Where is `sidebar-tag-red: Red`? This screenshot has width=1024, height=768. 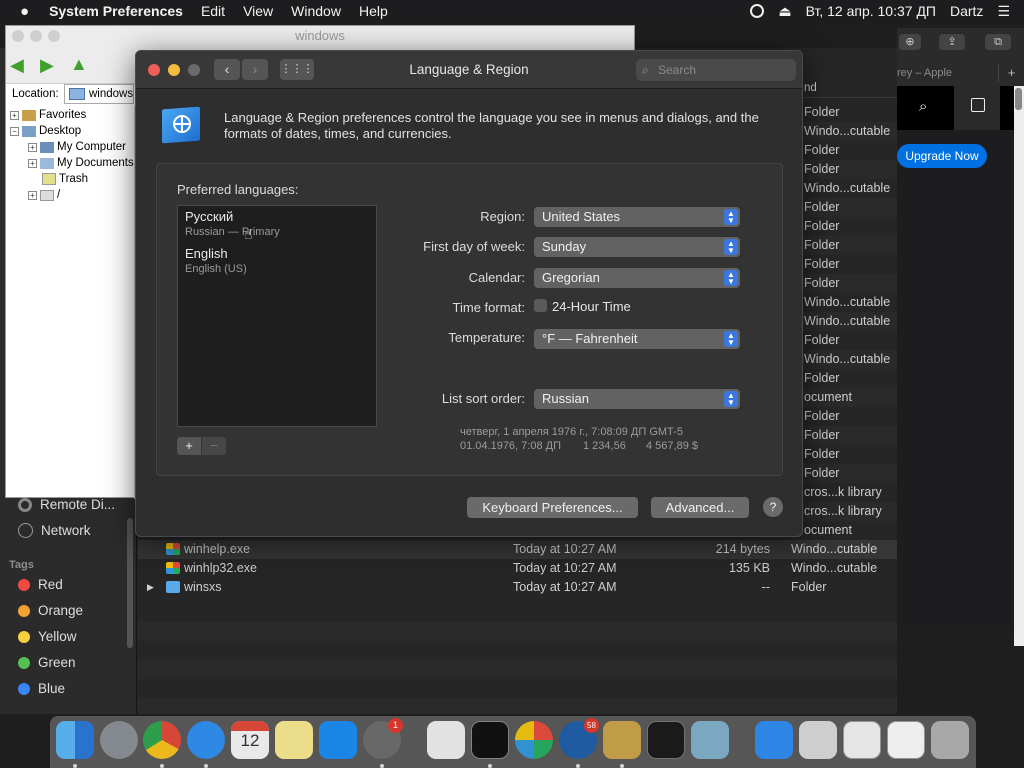 sidebar-tag-red: Red is located at coordinates (40, 584).